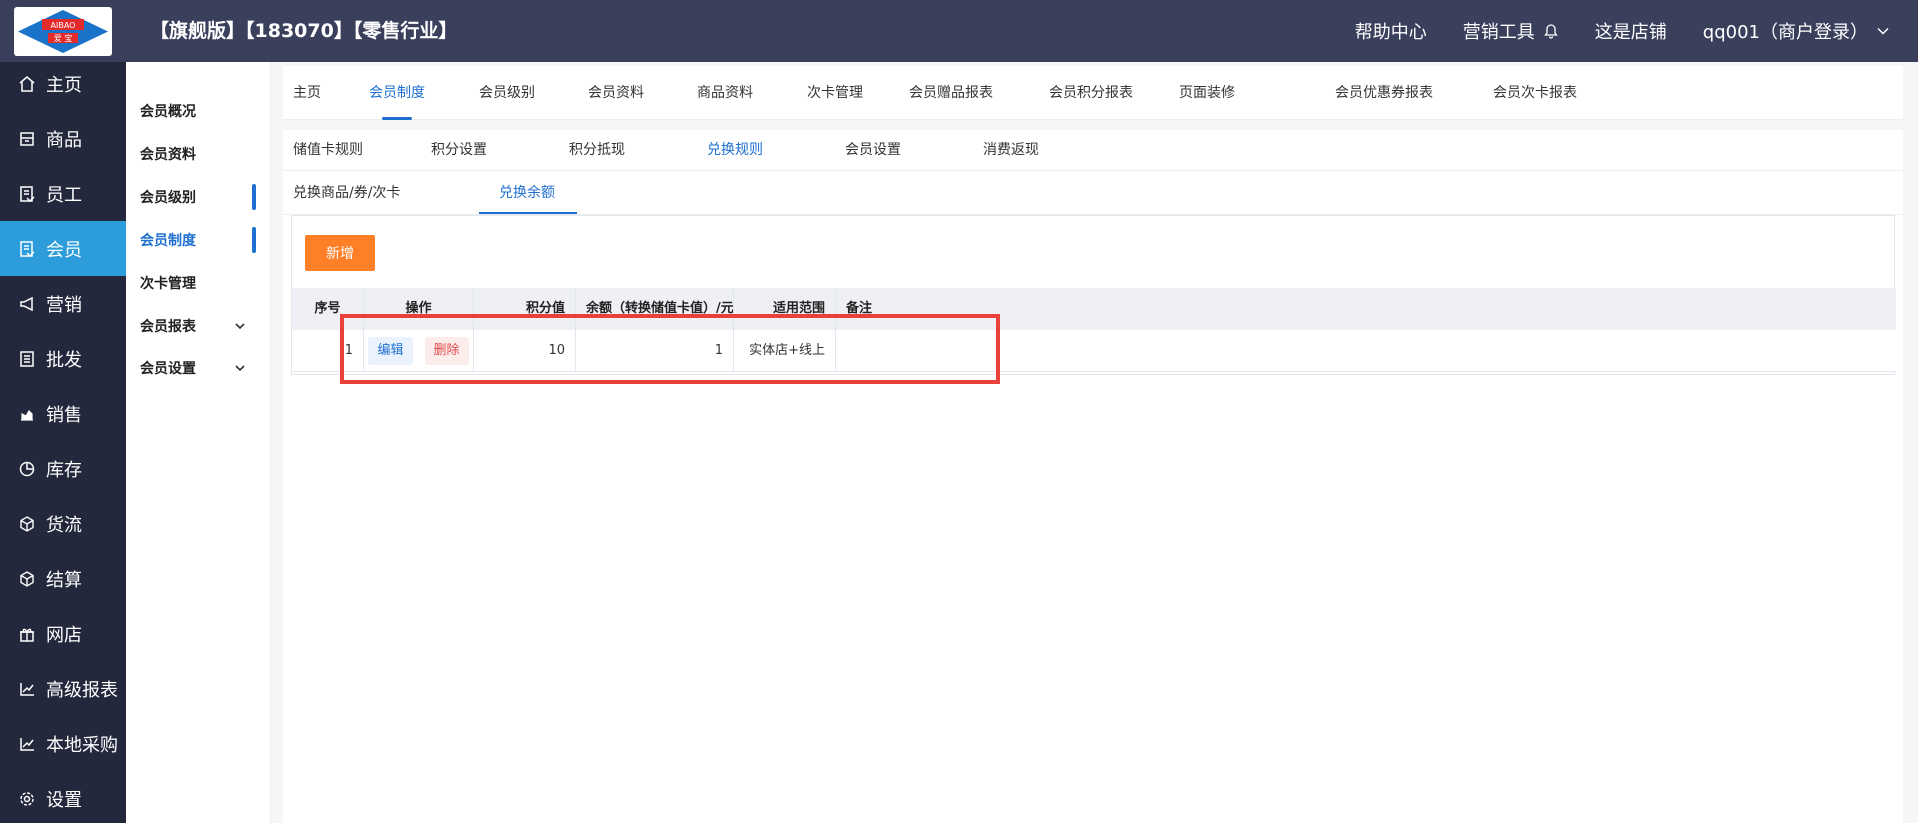 The height and width of the screenshot is (823, 1918). I want to click on gift-icon, so click(27, 634).